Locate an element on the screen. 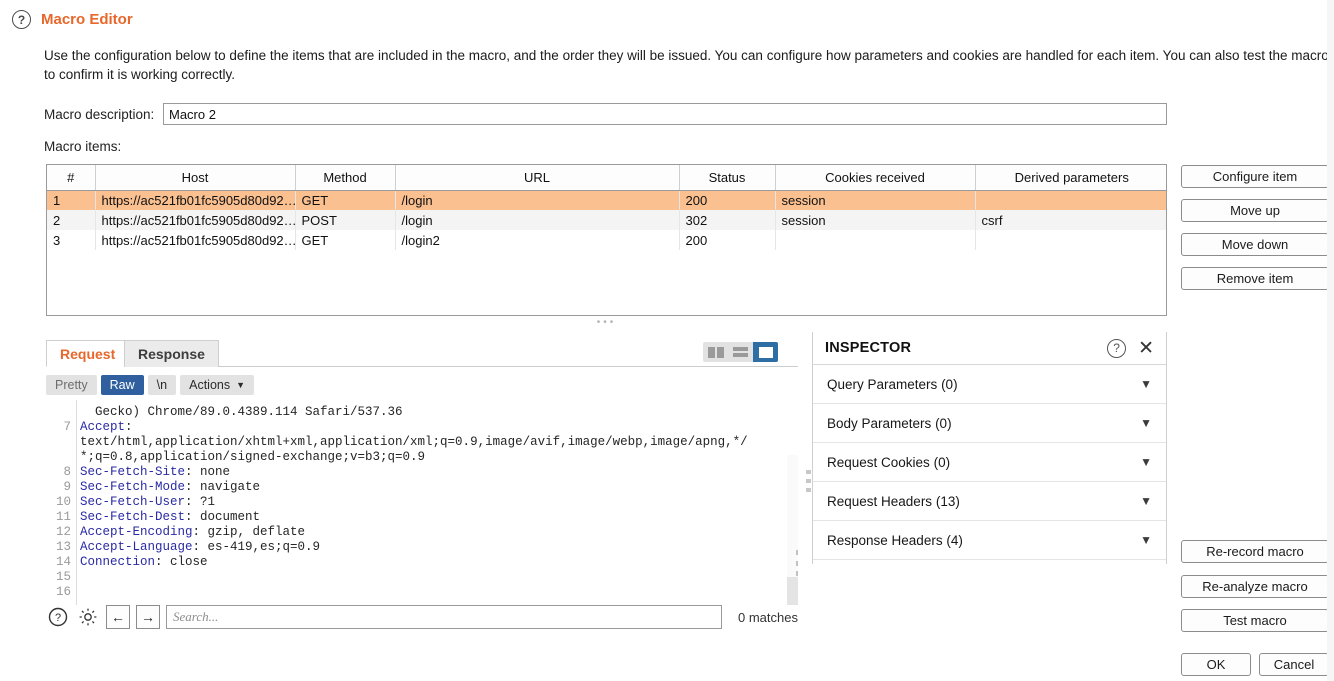 Image resolution: width=1334 pixels, height=681 pixels. newline-button: \n is located at coordinates (162, 385).